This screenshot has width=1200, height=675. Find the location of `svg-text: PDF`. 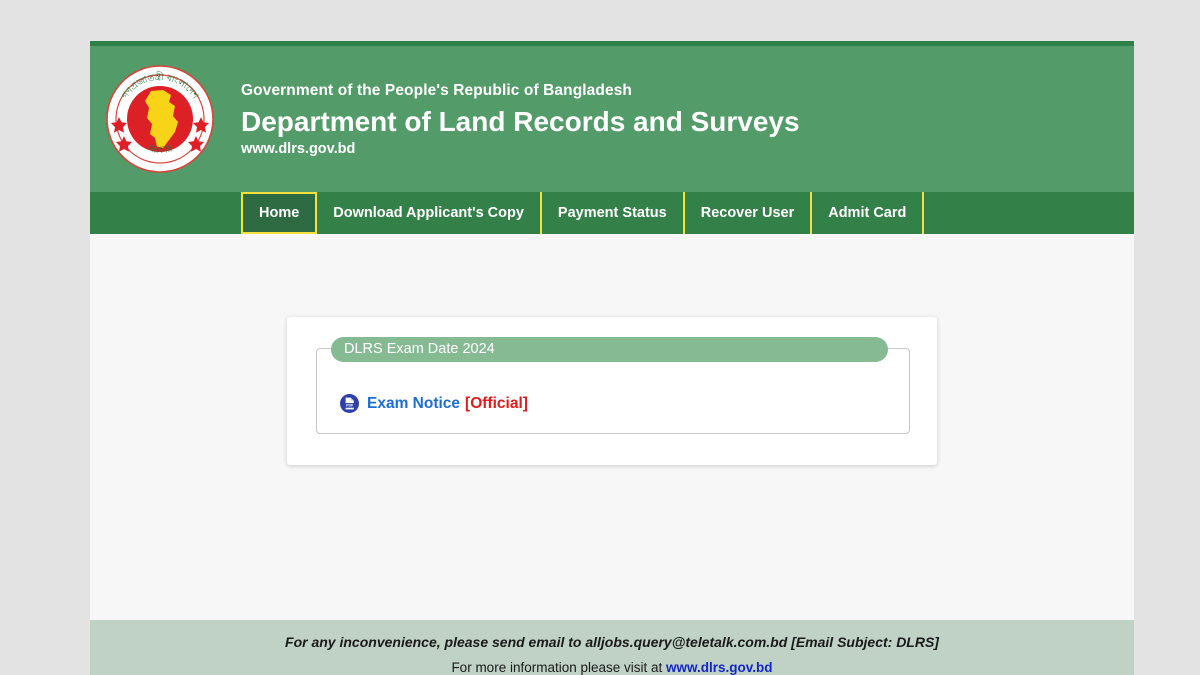

svg-text: PDF is located at coordinates (350, 406).